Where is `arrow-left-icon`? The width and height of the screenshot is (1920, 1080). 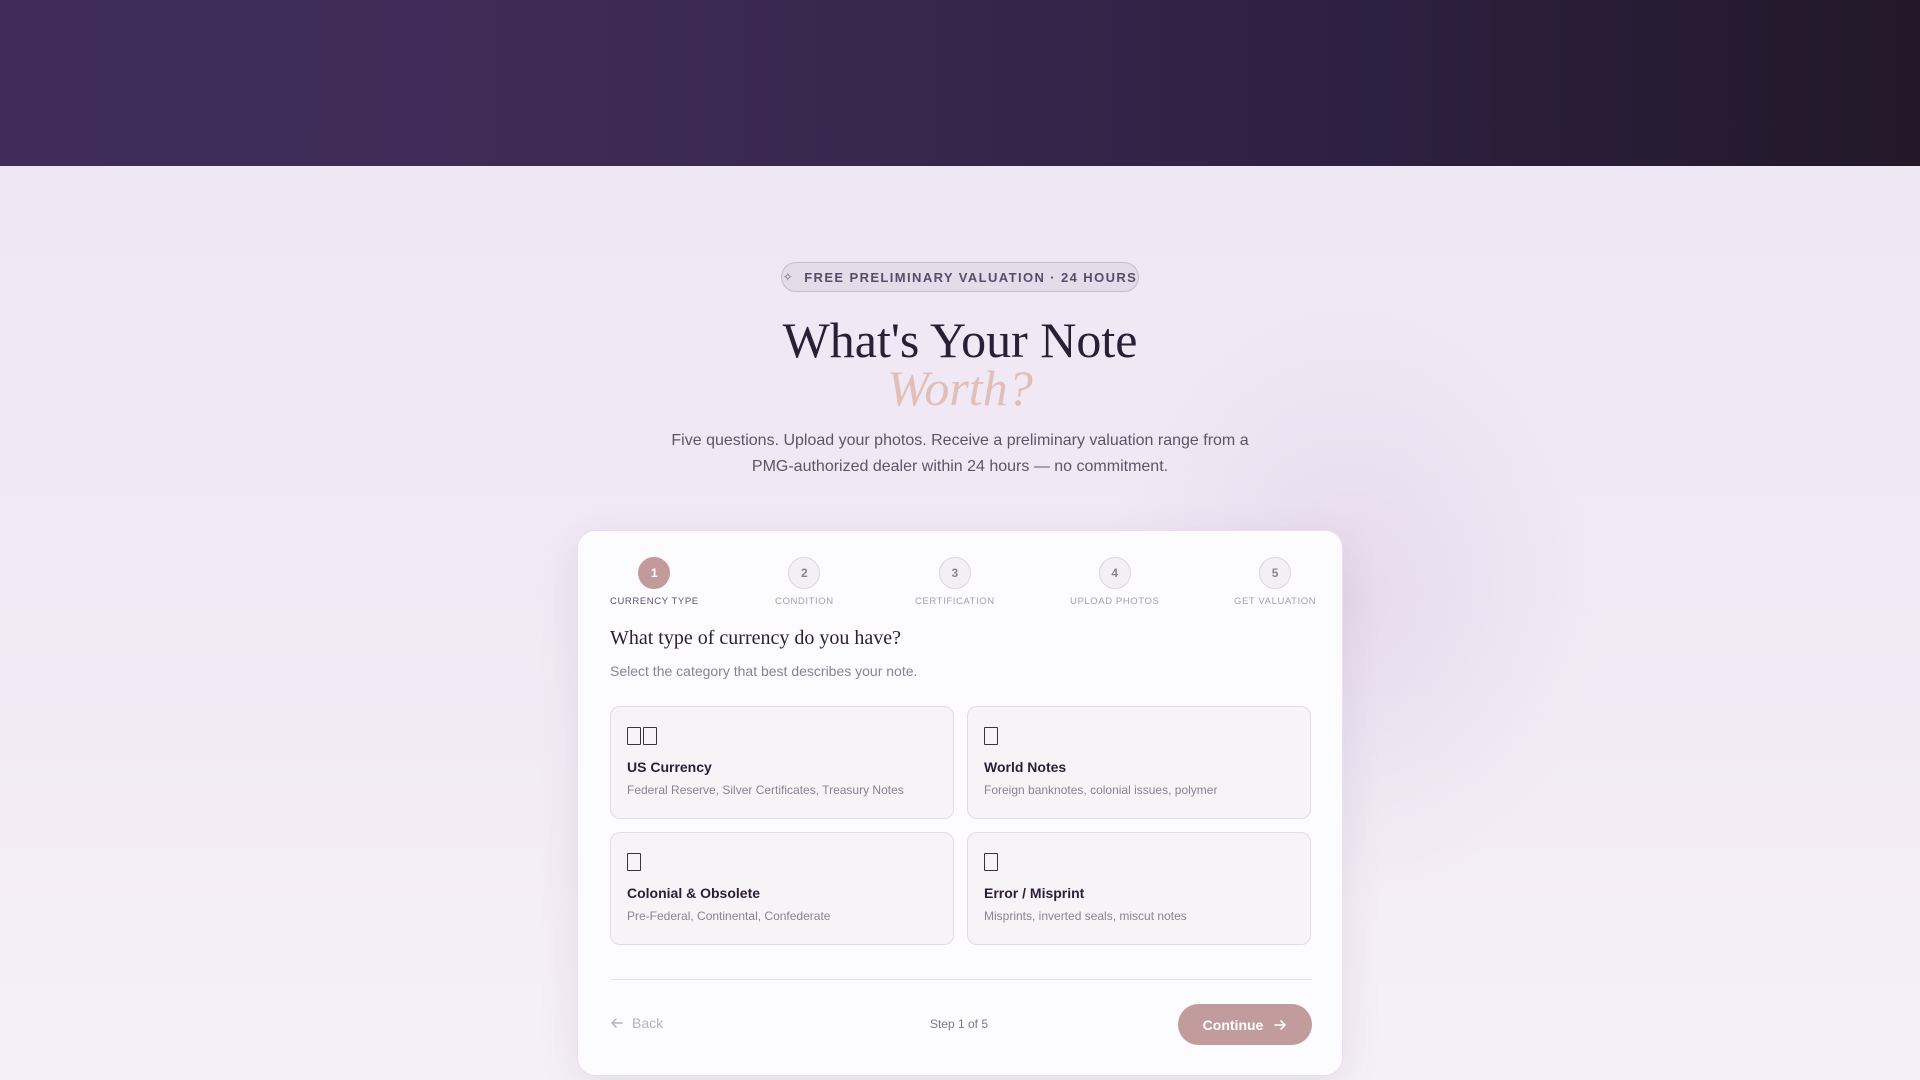
arrow-left-icon is located at coordinates (617, 1023).